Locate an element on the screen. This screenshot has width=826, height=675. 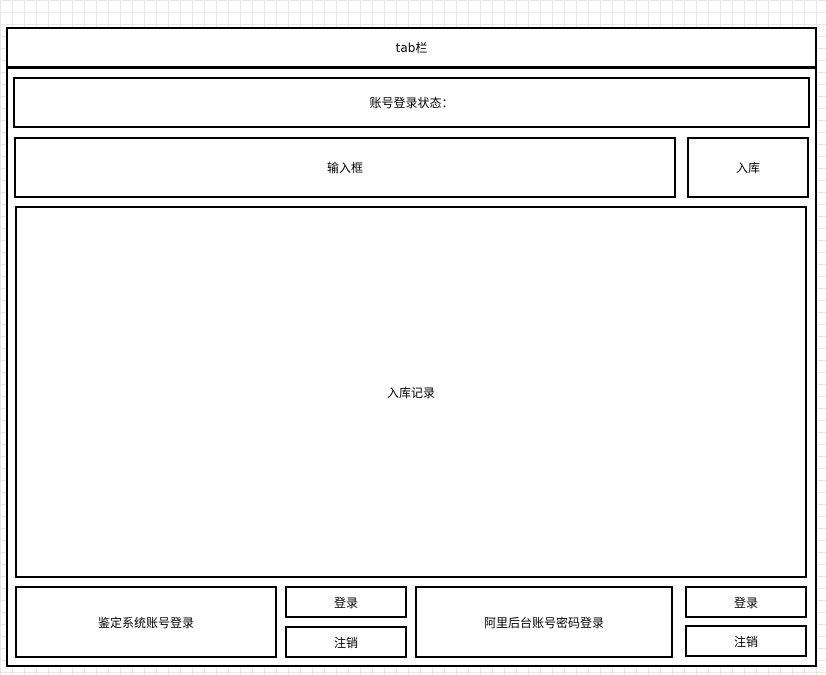
appraisal-login-panel: 鉴定系统账号登录 is located at coordinates (146, 622).